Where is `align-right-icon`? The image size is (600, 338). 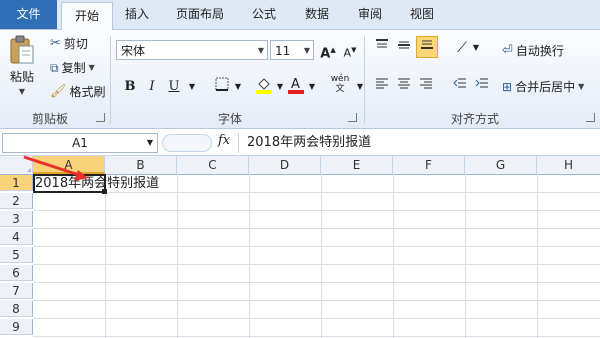 align-right-icon is located at coordinates (426, 86).